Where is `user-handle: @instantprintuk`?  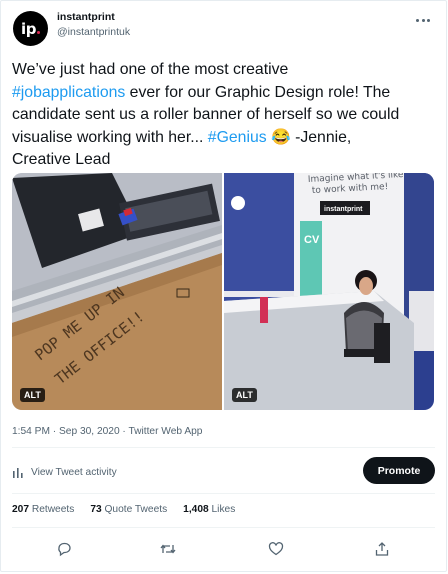 user-handle: @instantprintuk is located at coordinates (93, 32).